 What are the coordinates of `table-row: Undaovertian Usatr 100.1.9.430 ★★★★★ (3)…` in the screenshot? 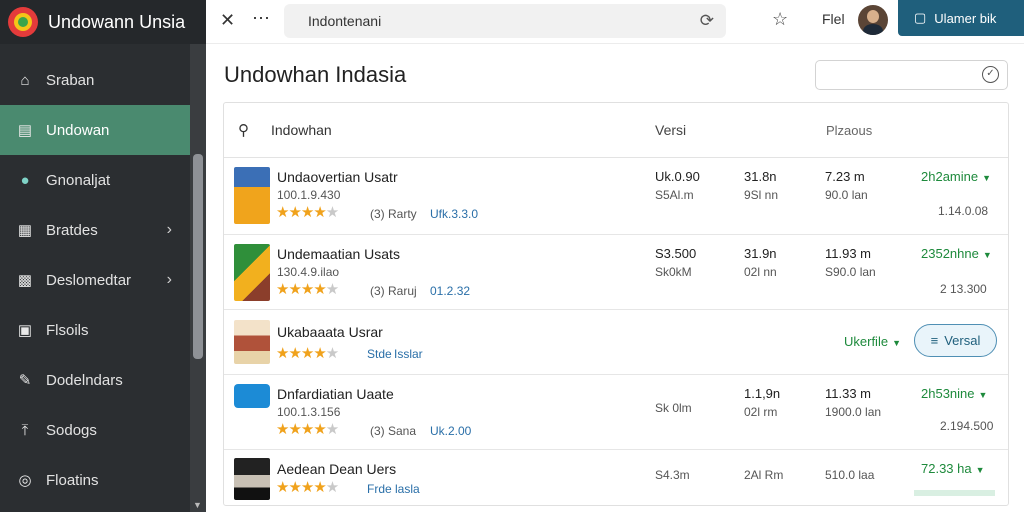 It's located at (616, 196).